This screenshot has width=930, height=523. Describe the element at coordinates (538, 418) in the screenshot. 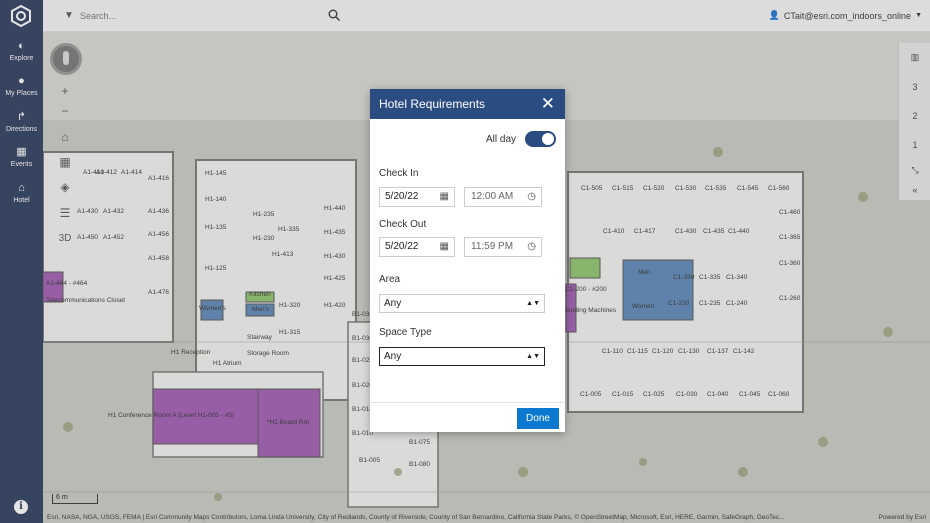

I see `done-button: Done` at that location.